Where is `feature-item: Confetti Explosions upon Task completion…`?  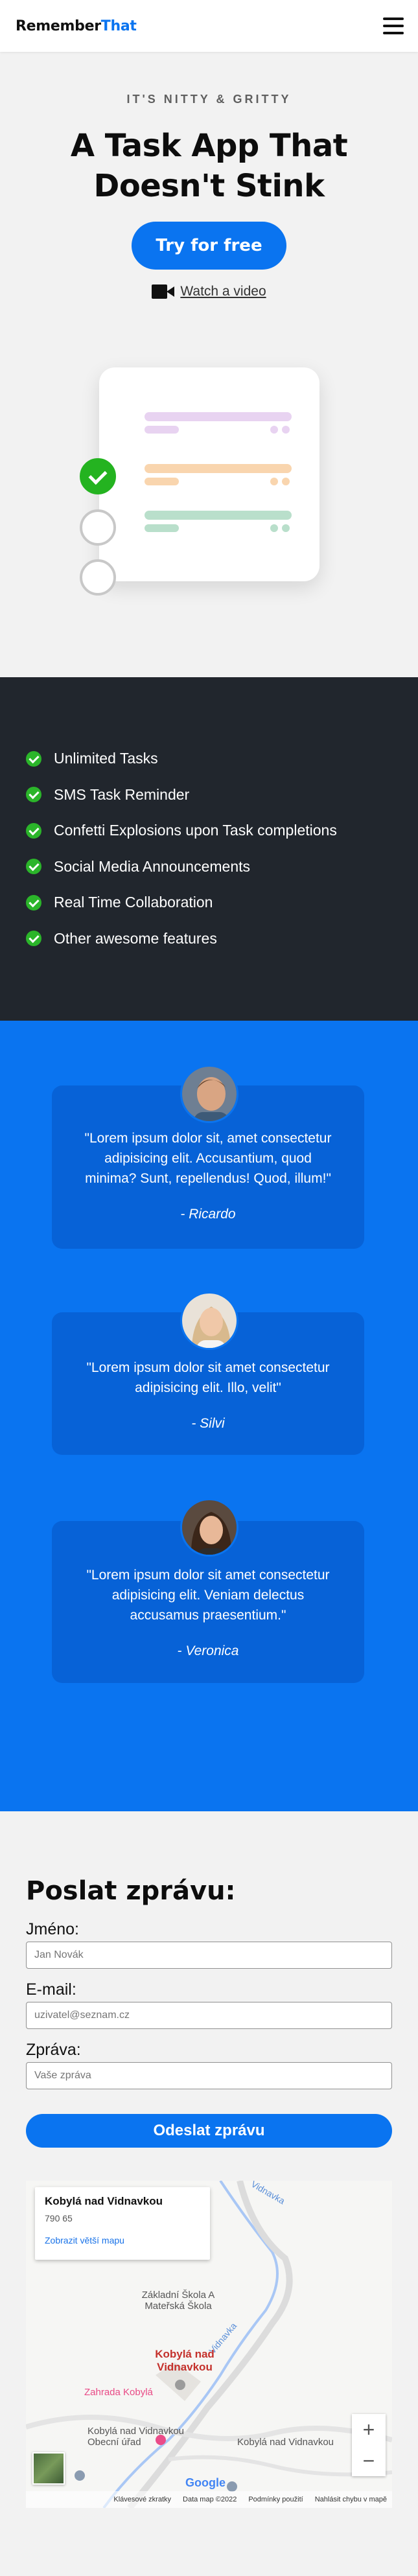 feature-item: Confetti Explosions upon Task completion… is located at coordinates (222, 831).